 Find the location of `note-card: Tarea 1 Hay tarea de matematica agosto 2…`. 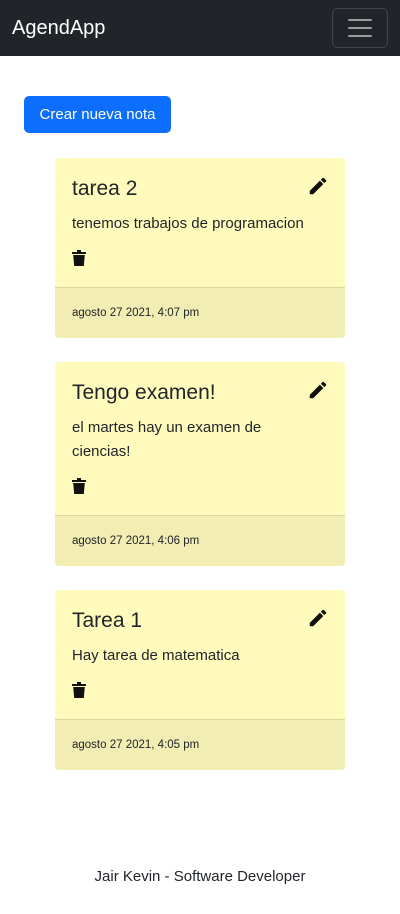

note-card: Tarea 1 Hay tarea de matematica agosto 2… is located at coordinates (200, 680).